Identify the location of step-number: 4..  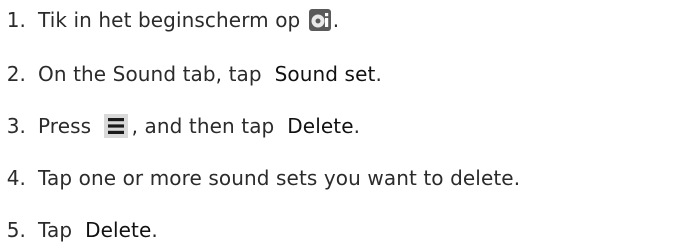
(16, 178).